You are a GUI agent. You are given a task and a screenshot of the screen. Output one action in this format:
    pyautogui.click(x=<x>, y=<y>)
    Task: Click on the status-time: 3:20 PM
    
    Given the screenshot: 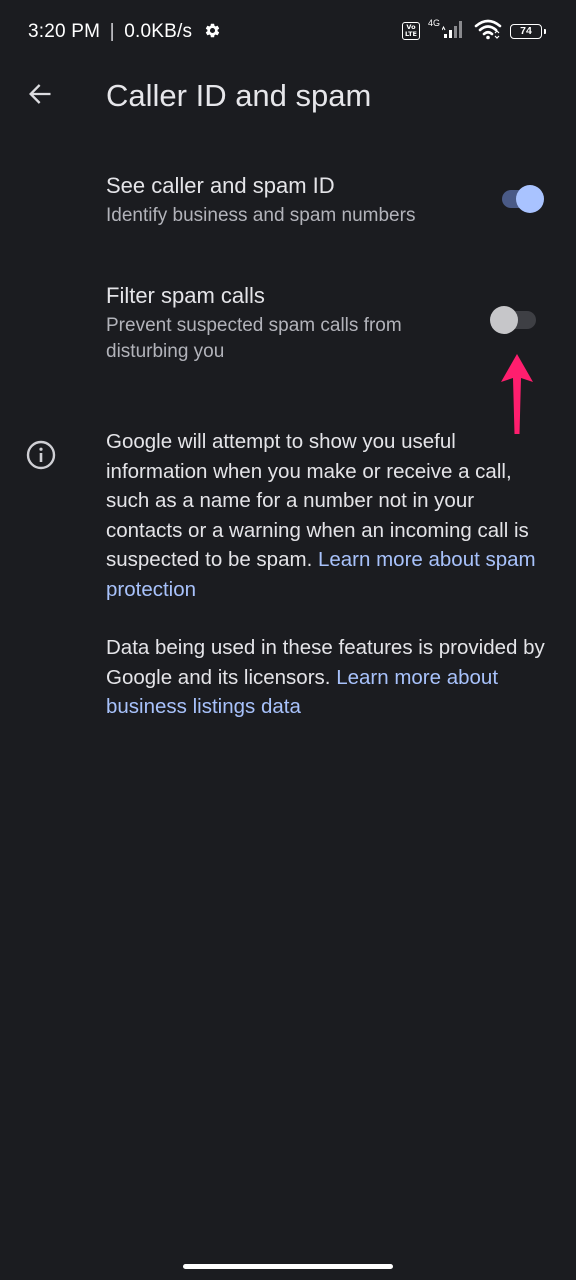 What is the action you would take?
    pyautogui.click(x=64, y=31)
    